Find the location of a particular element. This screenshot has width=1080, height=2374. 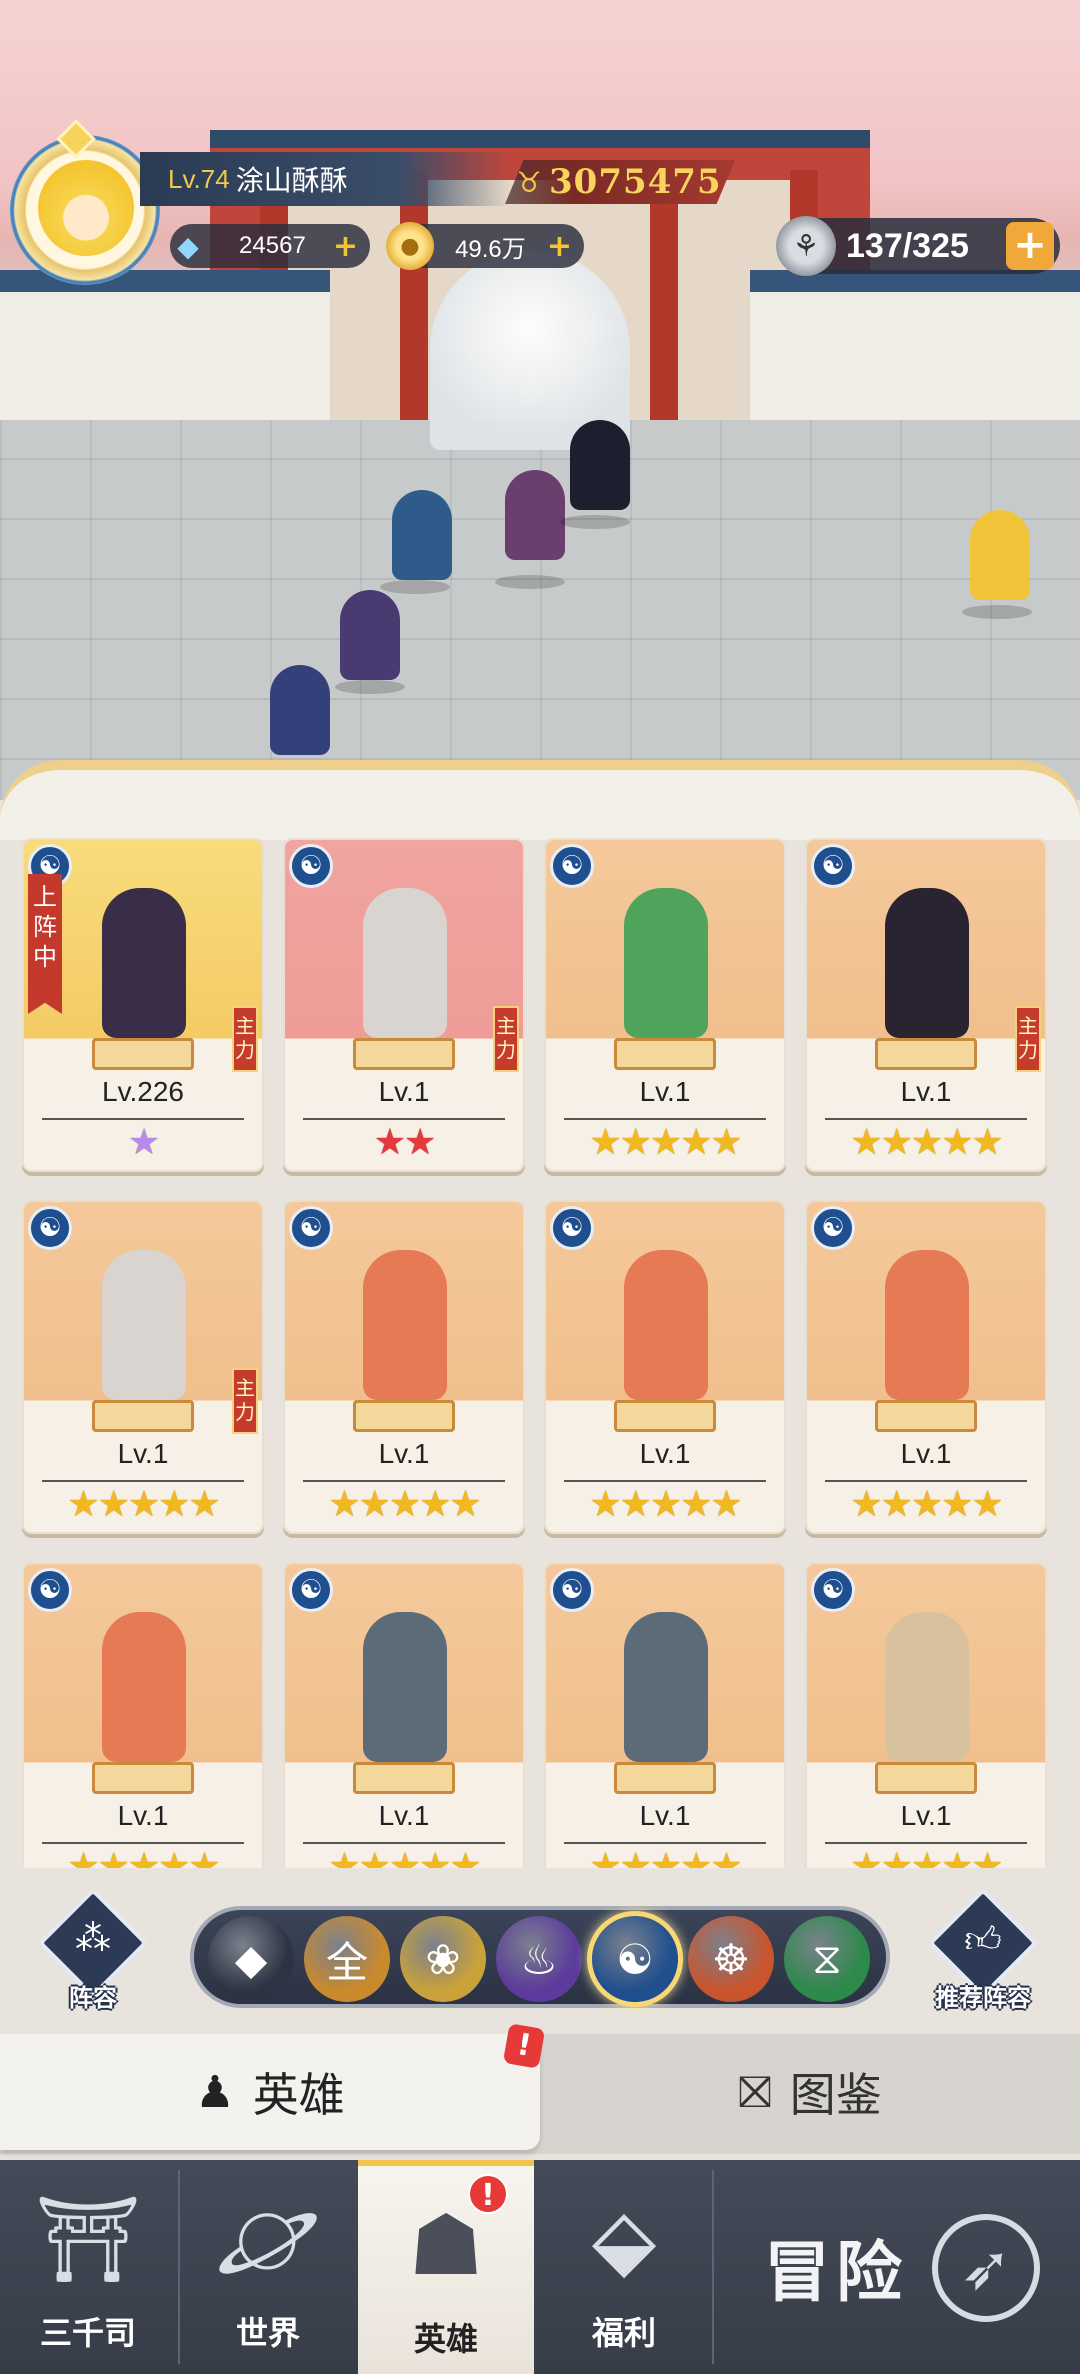

recommend-lineup-button: 👍︎ 推荐阵容 is located at coordinates (983, 1949).